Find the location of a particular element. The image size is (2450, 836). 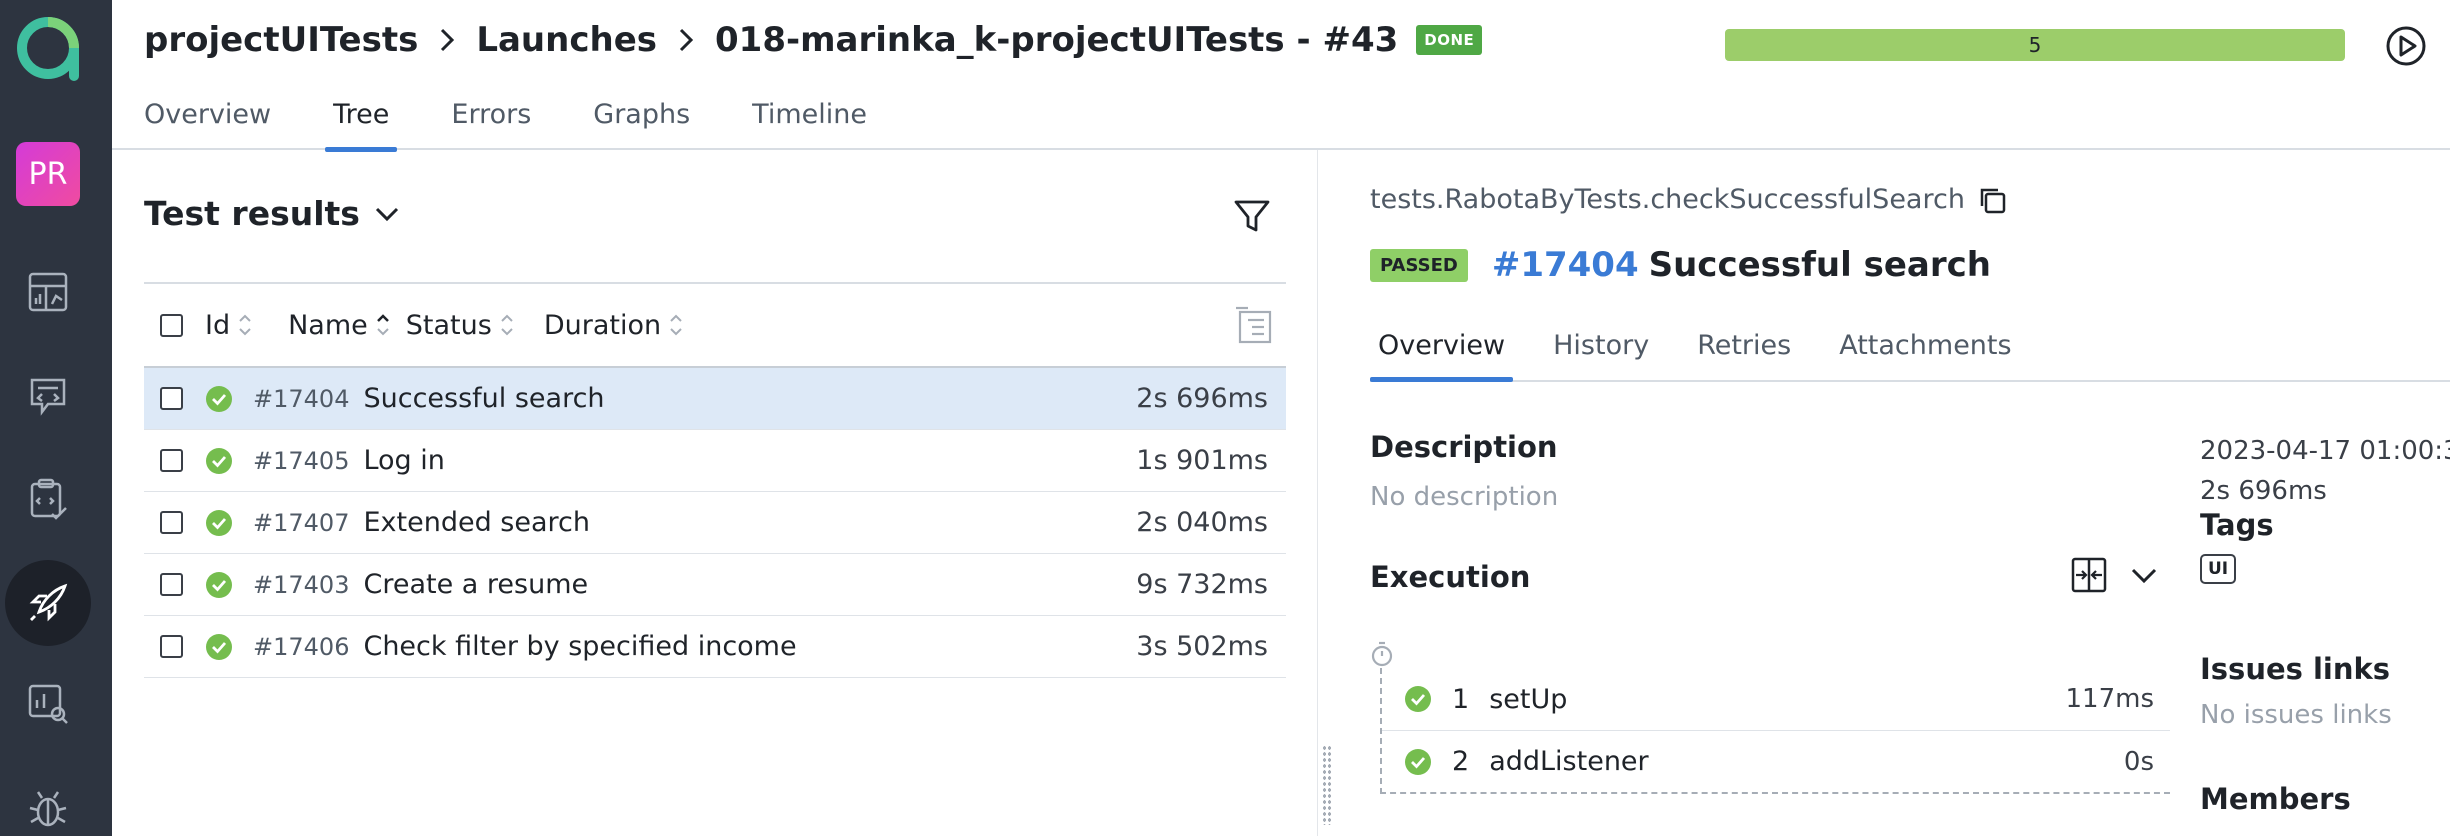

test-duration: 2s 696ms is located at coordinates (2263, 491).